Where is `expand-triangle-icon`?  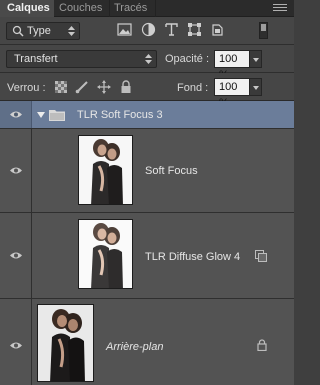 expand-triangle-icon is located at coordinates (41, 115).